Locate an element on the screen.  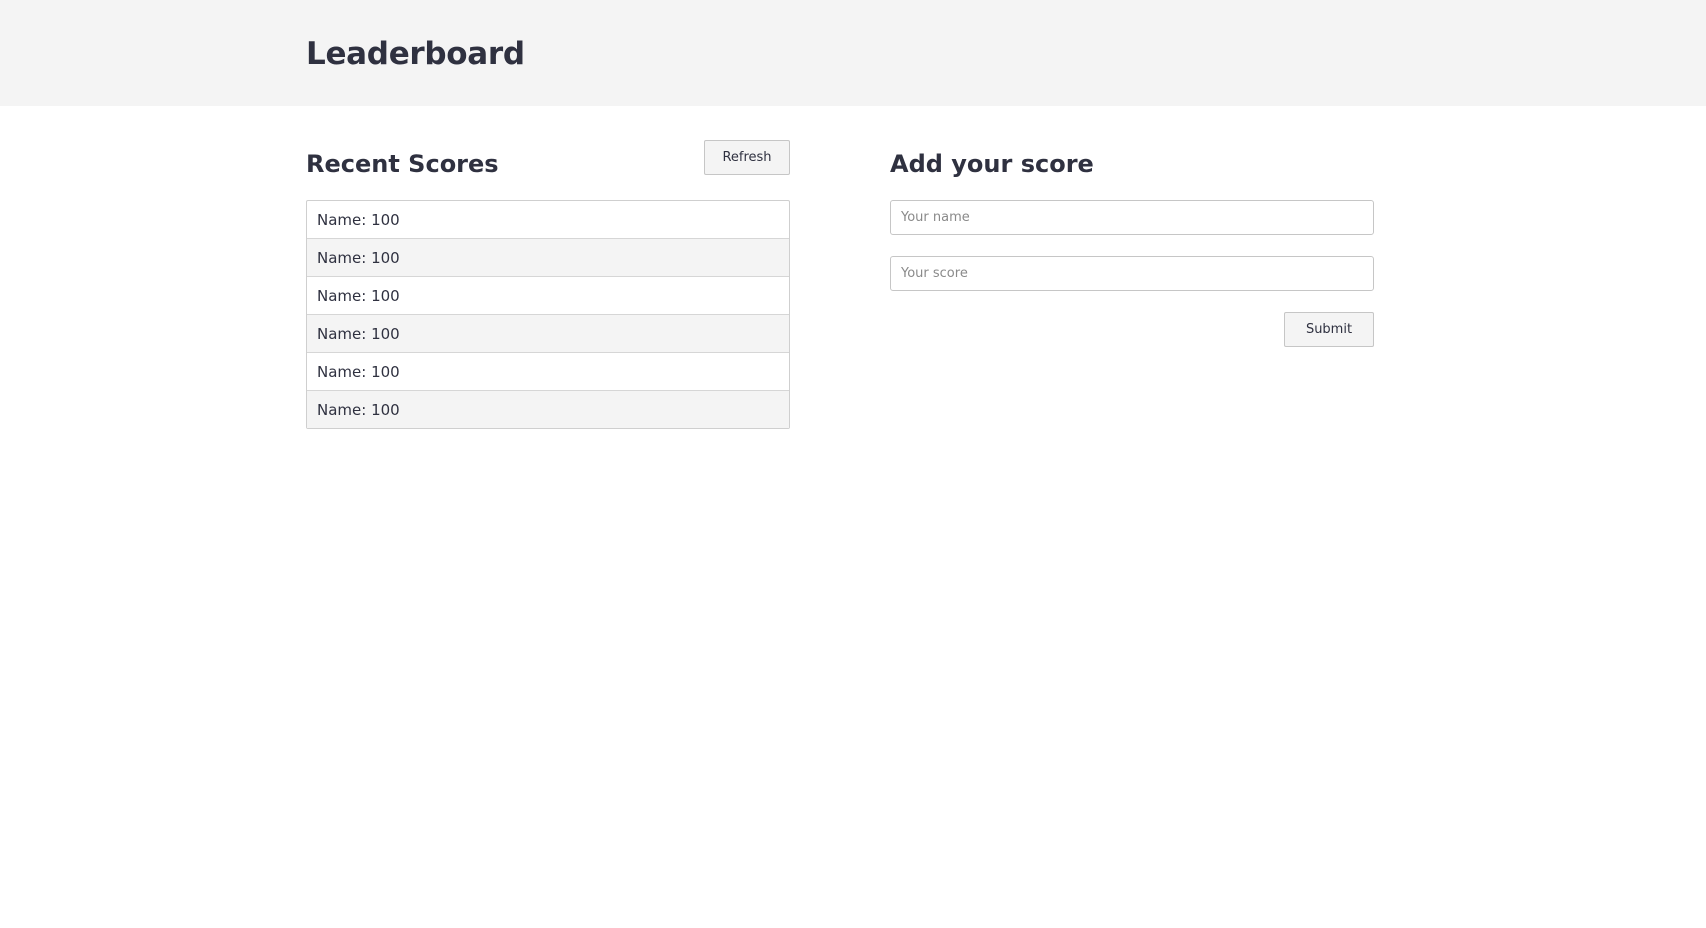
add-score-section: Add your score Submit is located at coordinates (1132, 243).